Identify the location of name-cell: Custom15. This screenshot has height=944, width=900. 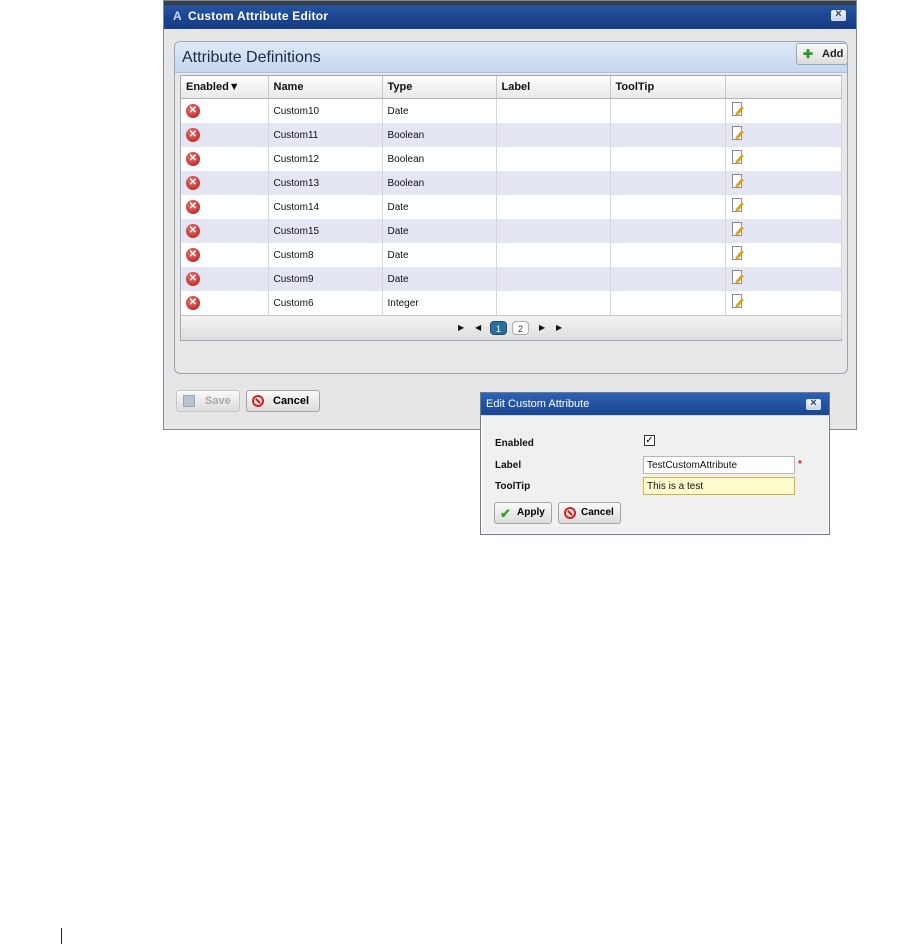
(325, 231).